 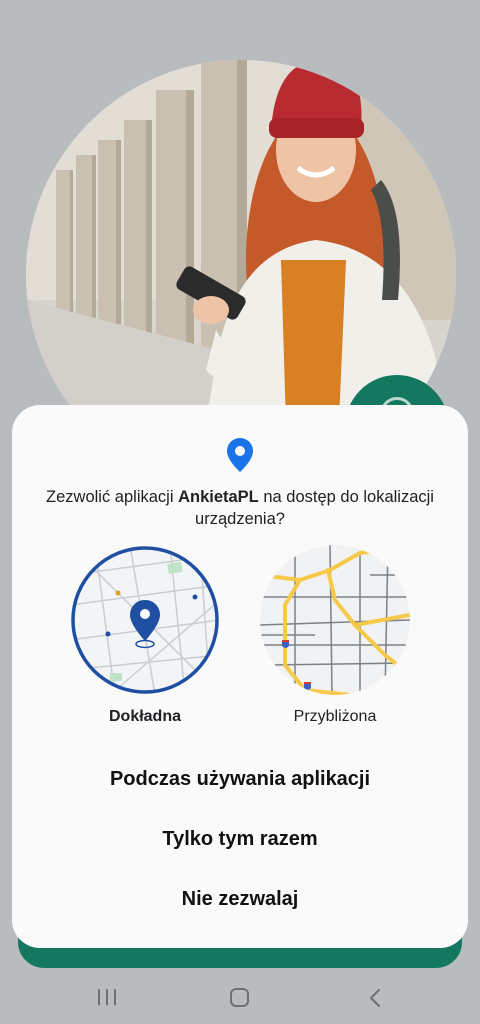 What do you see at coordinates (107, 997) in the screenshot?
I see `recent-apps-icon` at bounding box center [107, 997].